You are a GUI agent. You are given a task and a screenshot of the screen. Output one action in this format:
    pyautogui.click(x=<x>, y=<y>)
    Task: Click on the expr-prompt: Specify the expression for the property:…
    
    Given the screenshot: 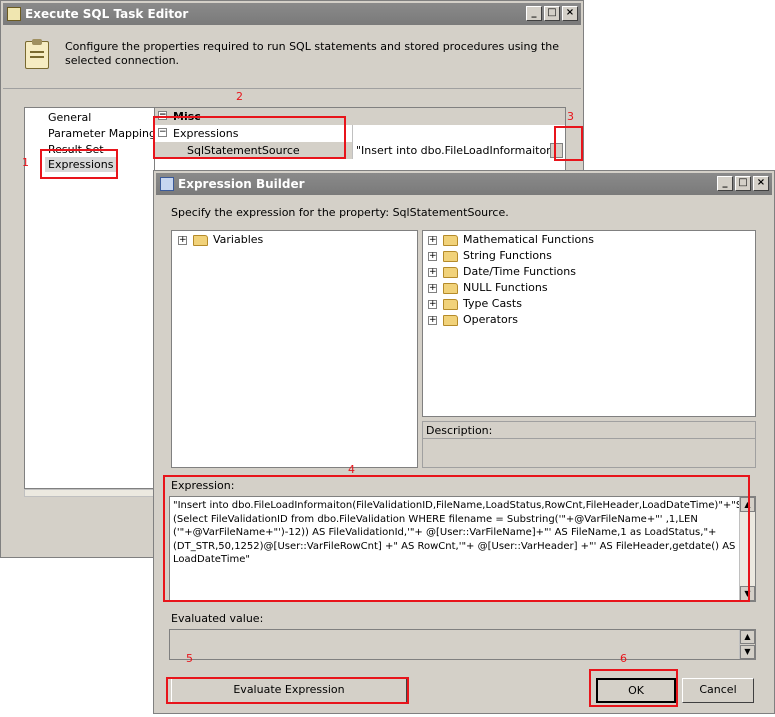 What is the action you would take?
    pyautogui.click(x=340, y=212)
    